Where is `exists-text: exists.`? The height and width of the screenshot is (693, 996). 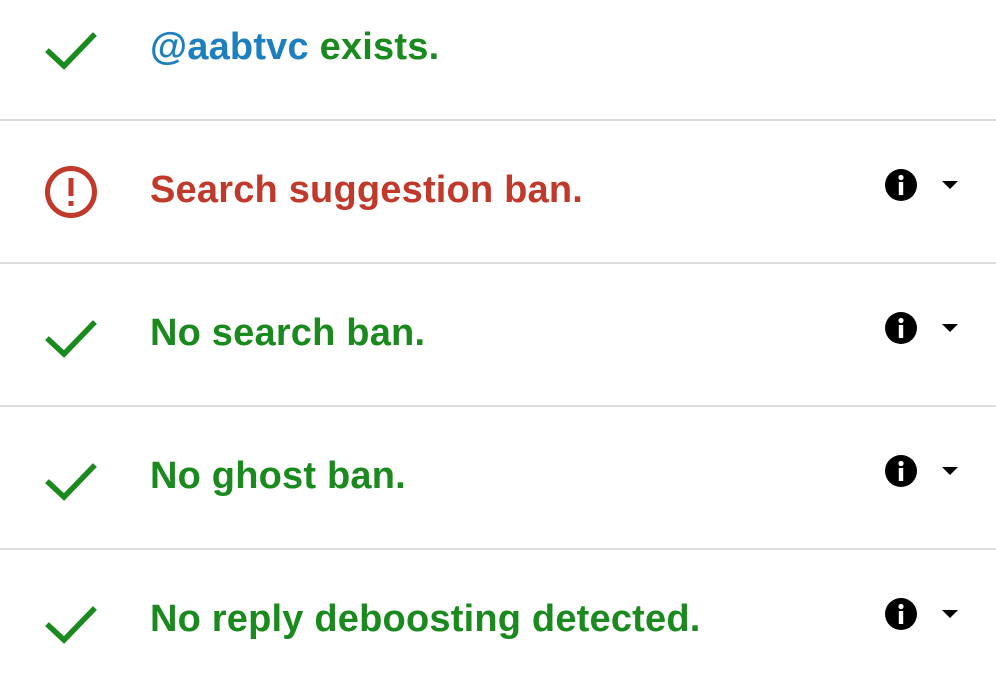
exists-text: exists. is located at coordinates (374, 47).